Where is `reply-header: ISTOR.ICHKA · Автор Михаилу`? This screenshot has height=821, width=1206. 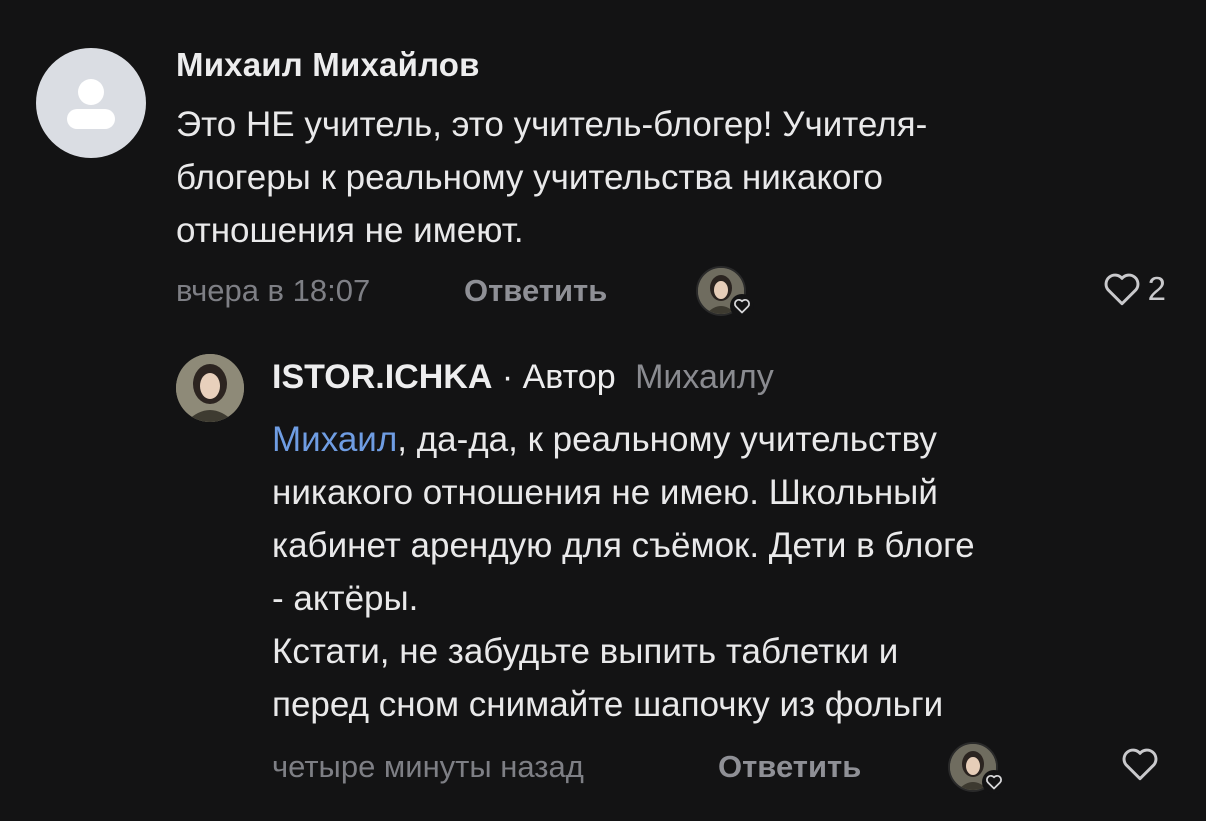 reply-header: ISTOR.ICHKA · Автор Михаилу is located at coordinates (523, 377).